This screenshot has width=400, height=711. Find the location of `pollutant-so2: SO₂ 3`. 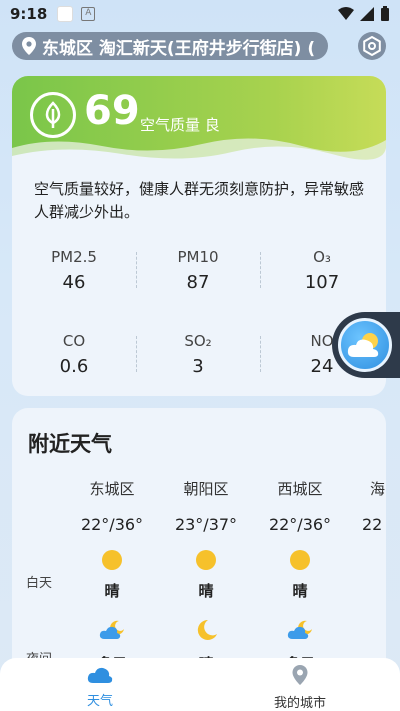

pollutant-so2: SO₂ 3 is located at coordinates (198, 361).